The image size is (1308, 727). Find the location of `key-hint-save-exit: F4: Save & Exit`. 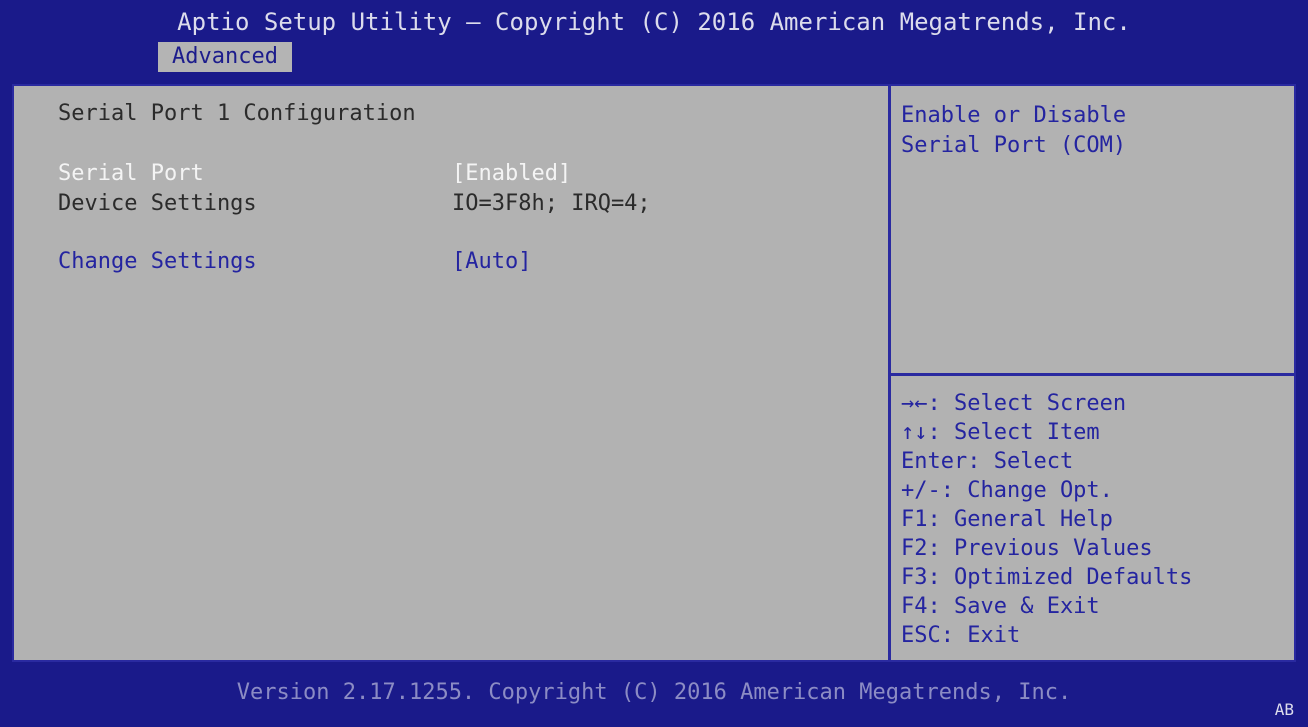

key-hint-save-exit: F4: Save & Exit is located at coordinates (1000, 606).